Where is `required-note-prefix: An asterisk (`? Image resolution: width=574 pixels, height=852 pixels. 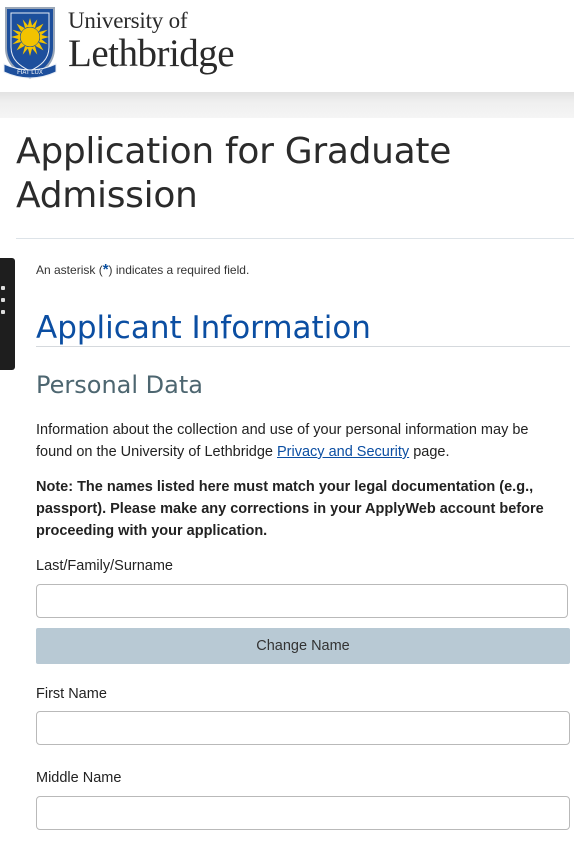
required-note-prefix: An asterisk ( is located at coordinates (69, 270).